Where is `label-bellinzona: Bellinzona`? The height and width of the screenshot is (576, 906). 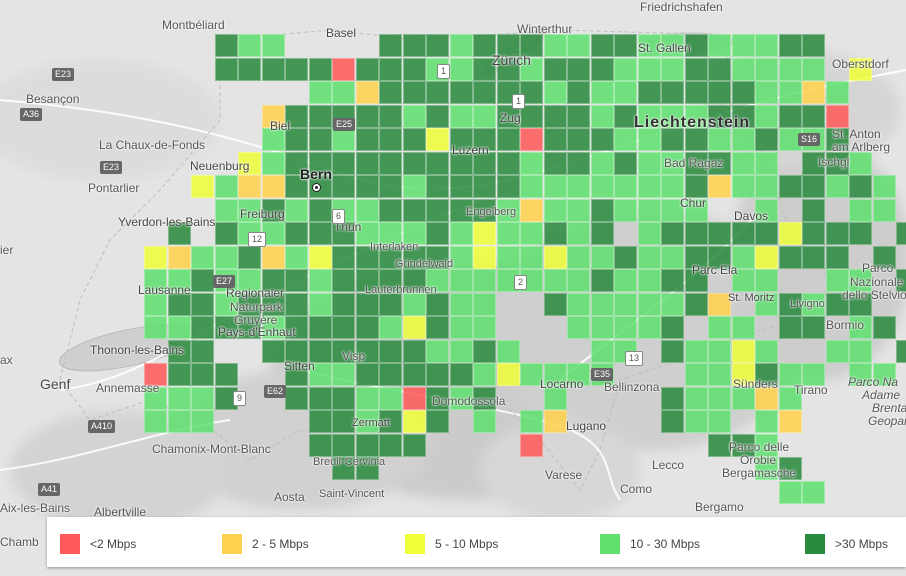 label-bellinzona: Bellinzona is located at coordinates (632, 387).